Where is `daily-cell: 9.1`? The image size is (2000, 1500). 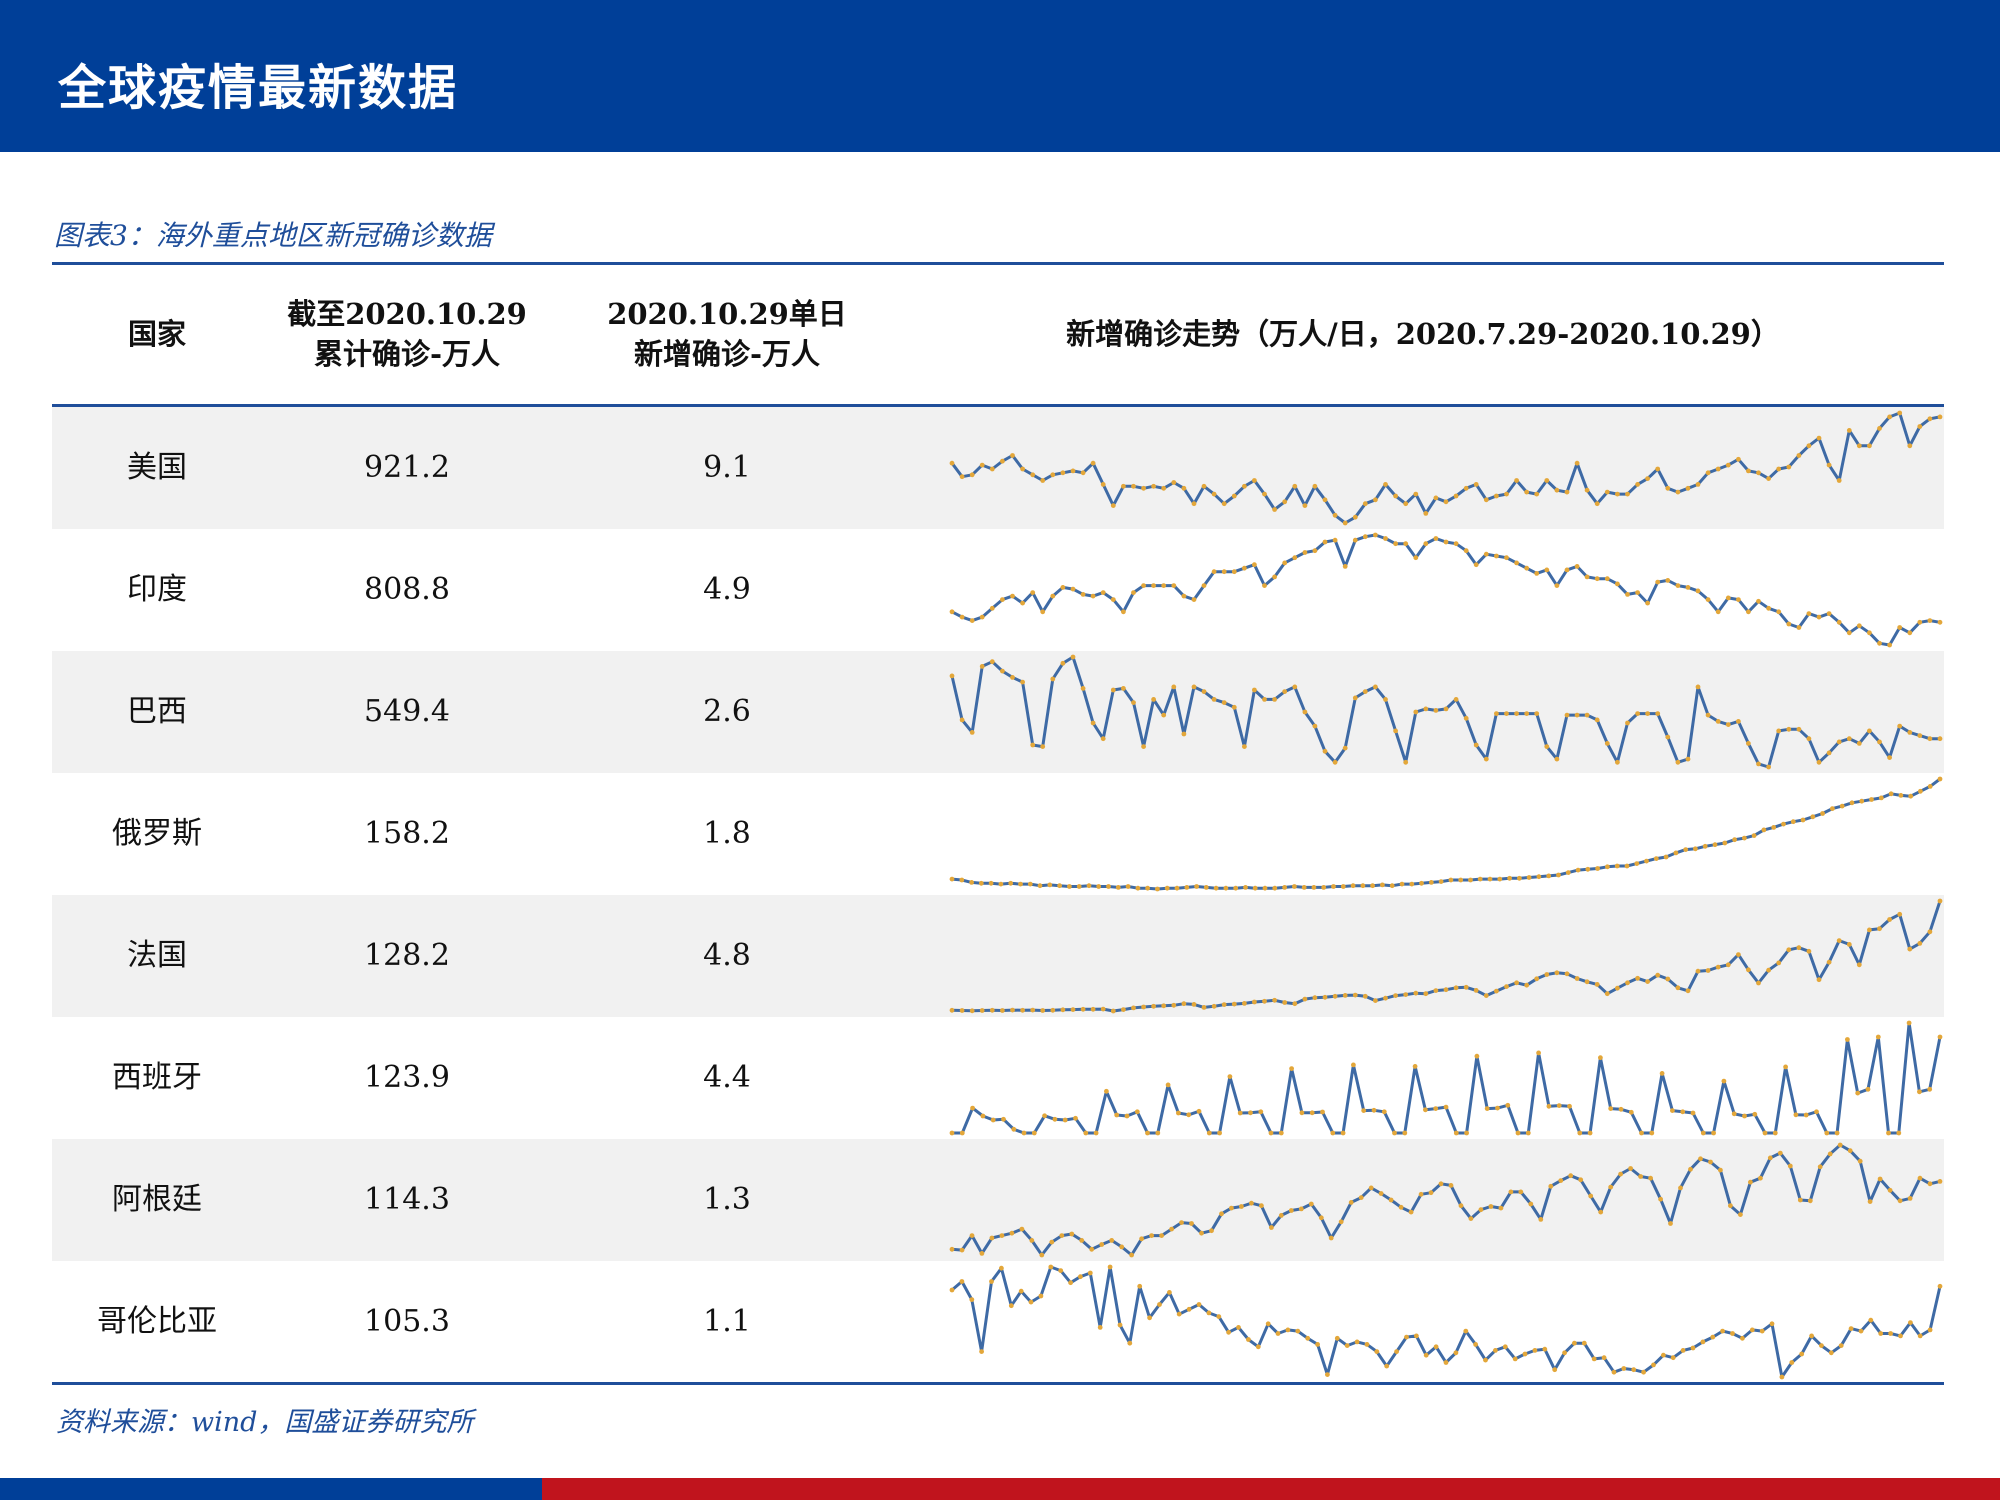 daily-cell: 9.1 is located at coordinates (727, 467).